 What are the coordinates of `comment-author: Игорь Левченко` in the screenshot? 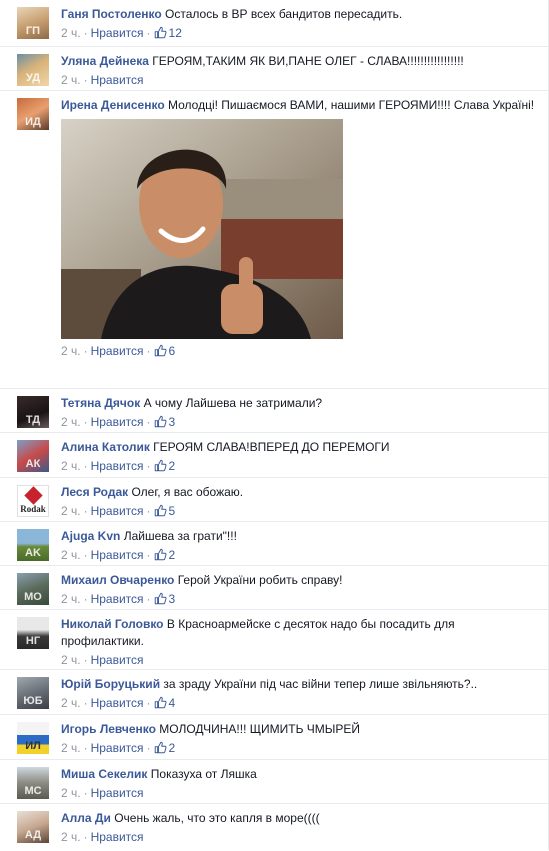 It's located at (108, 729).